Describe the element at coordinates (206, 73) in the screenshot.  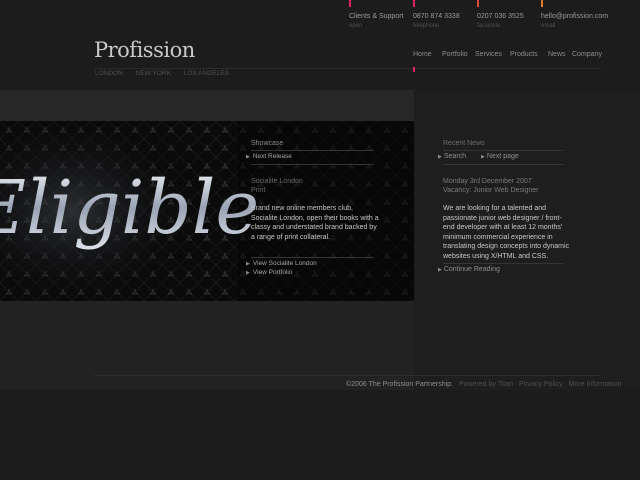
I see `city-los-angeles: LOS ANGELES` at that location.